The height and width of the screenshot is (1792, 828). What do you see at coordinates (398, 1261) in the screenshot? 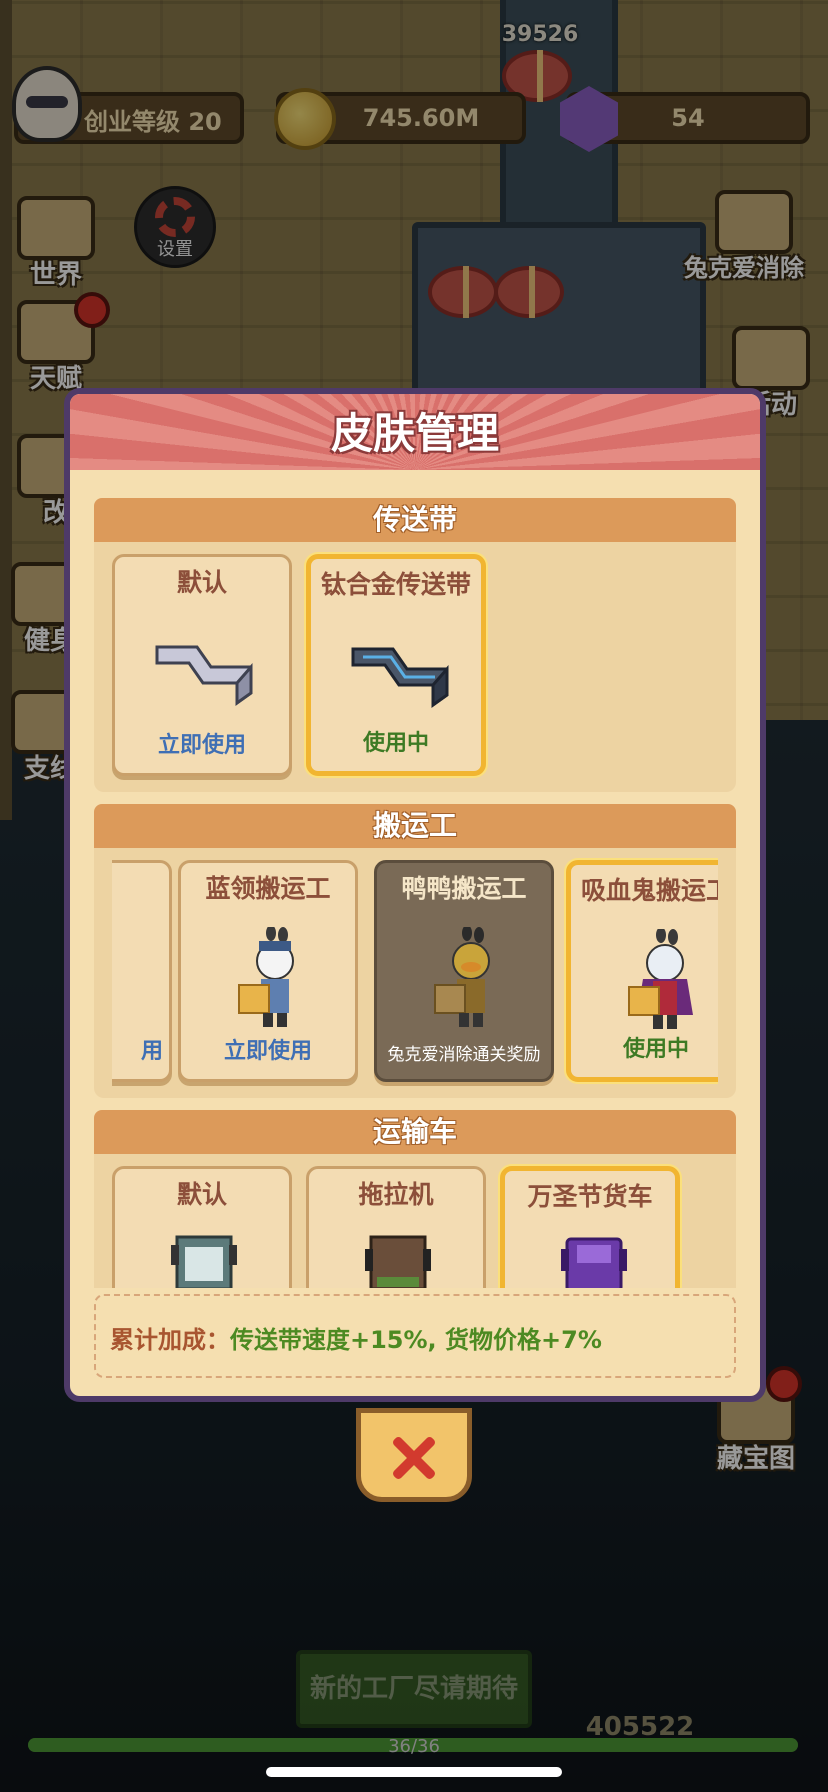
I see `tractor-icon` at bounding box center [398, 1261].